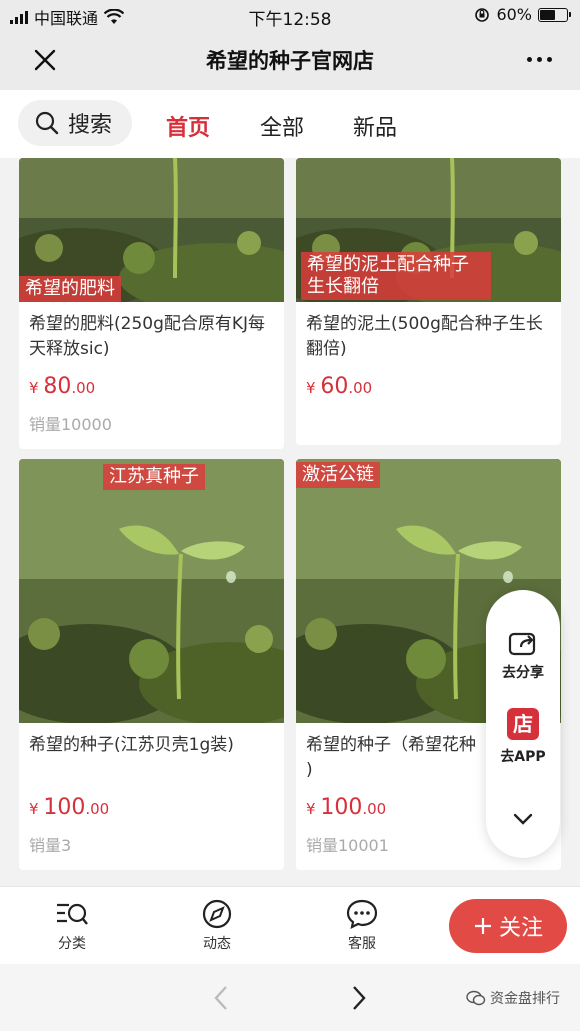  I want to click on compass-icon, so click(217, 914).